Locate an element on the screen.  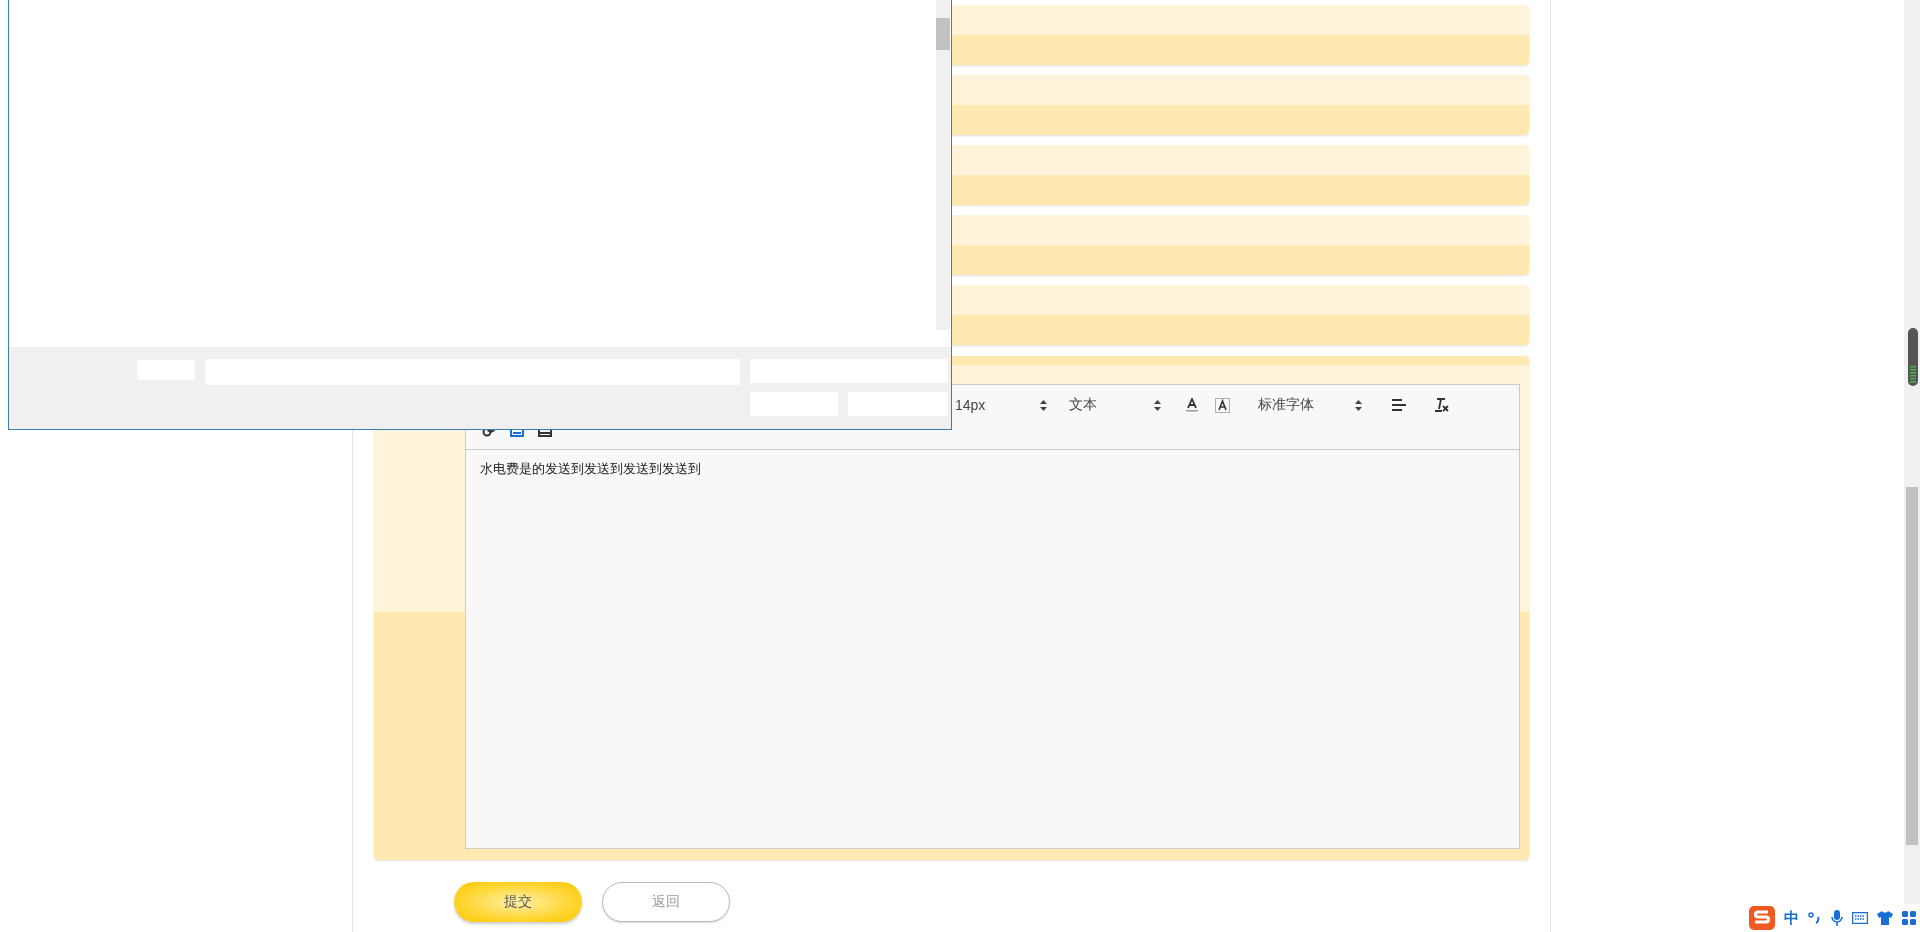
scrollbar is located at coordinates (943, 165).